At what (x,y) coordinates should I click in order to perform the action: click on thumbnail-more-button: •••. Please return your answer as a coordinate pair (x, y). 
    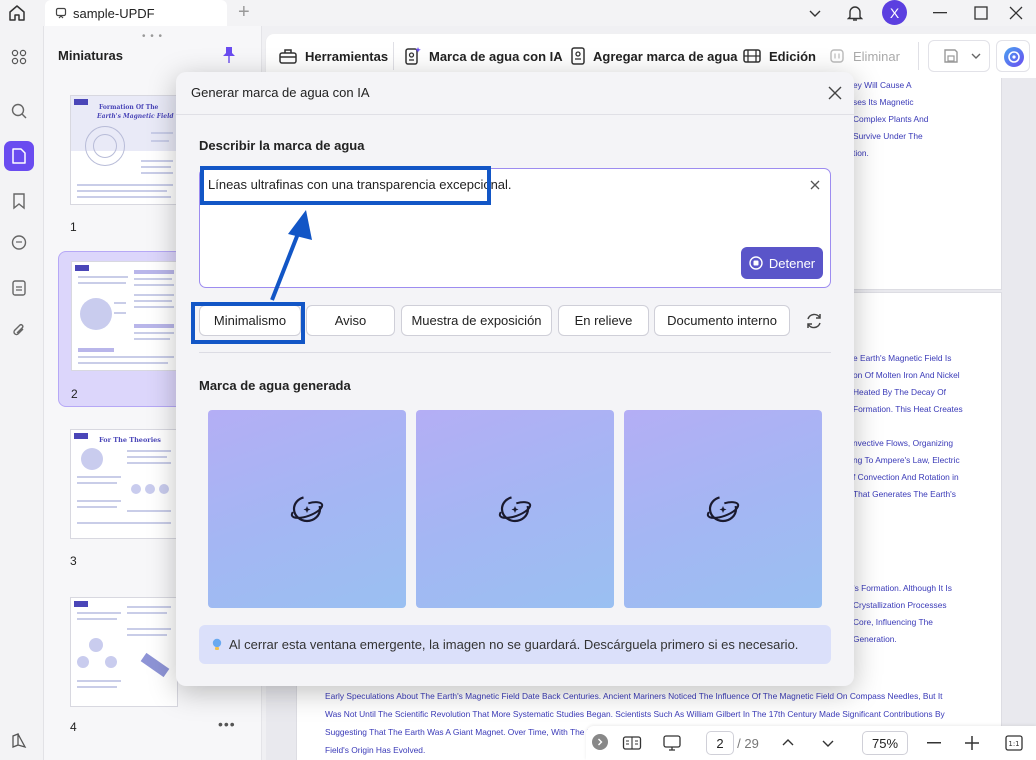
    Looking at the image, I should click on (227, 724).